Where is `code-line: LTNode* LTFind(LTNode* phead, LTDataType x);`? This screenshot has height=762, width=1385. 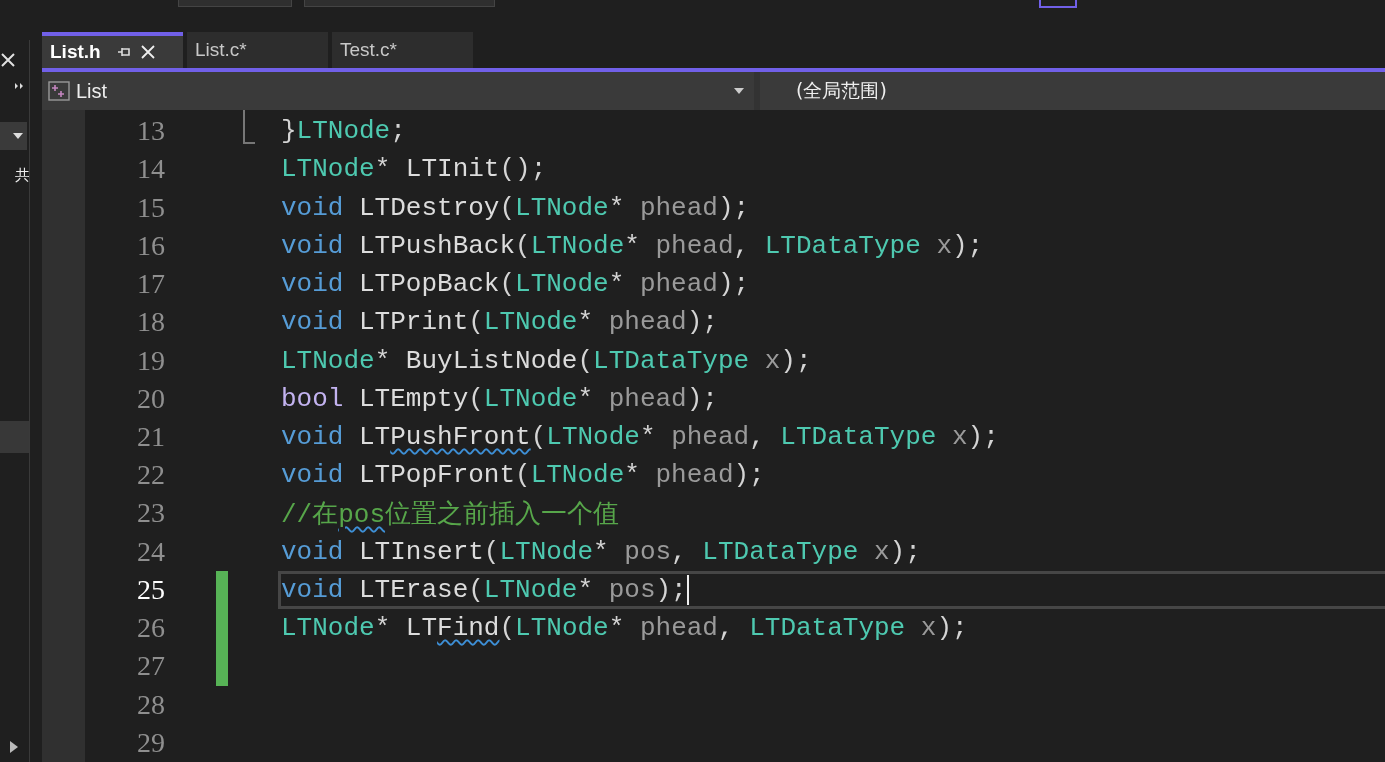
code-line: LTNode* LTFind(LTNode* phead, LTDataType x); is located at coordinates (624, 628).